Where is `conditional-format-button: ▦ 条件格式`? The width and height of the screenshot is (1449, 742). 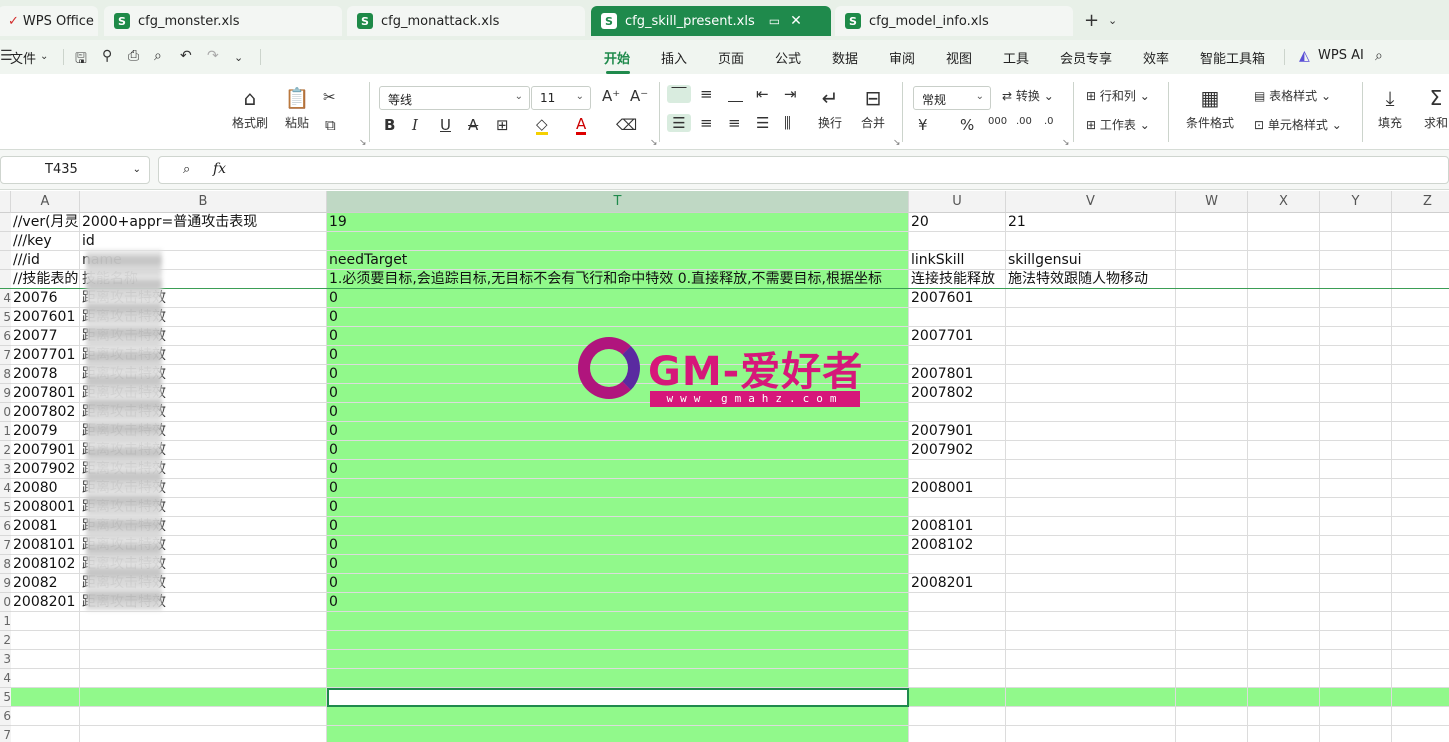 conditional-format-button: ▦ 条件格式 is located at coordinates (1210, 108).